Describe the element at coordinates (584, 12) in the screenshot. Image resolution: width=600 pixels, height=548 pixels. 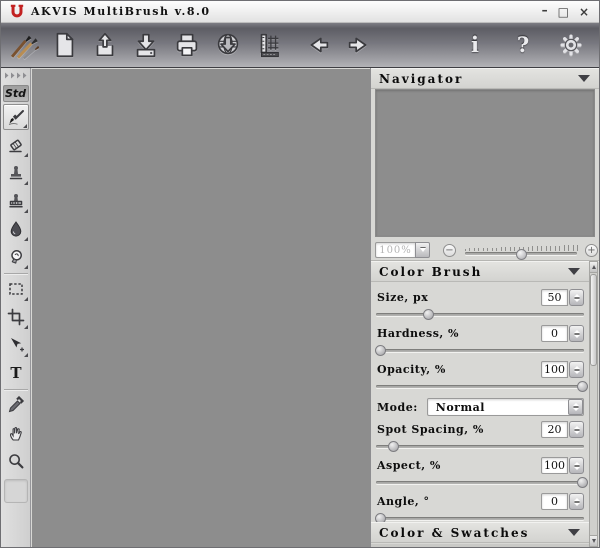
I see `close-button: ×` at that location.